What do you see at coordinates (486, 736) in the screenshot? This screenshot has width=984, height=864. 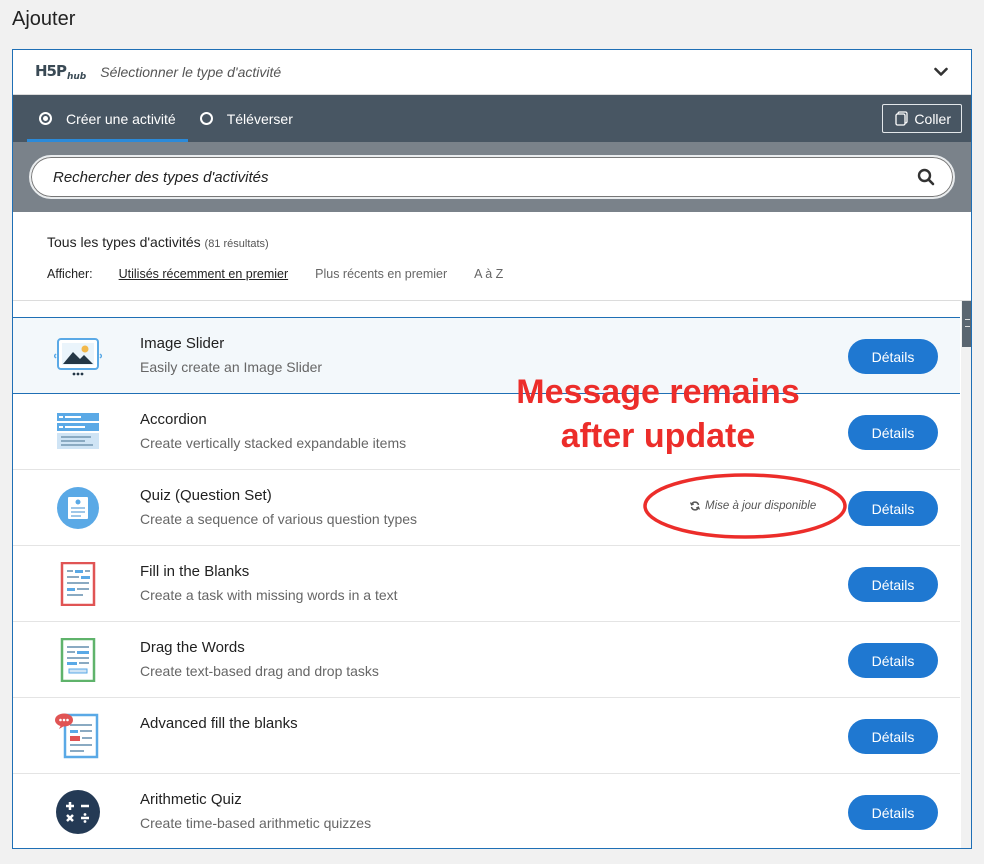 I see `list-item: Advanced fill the blanks Détails` at bounding box center [486, 736].